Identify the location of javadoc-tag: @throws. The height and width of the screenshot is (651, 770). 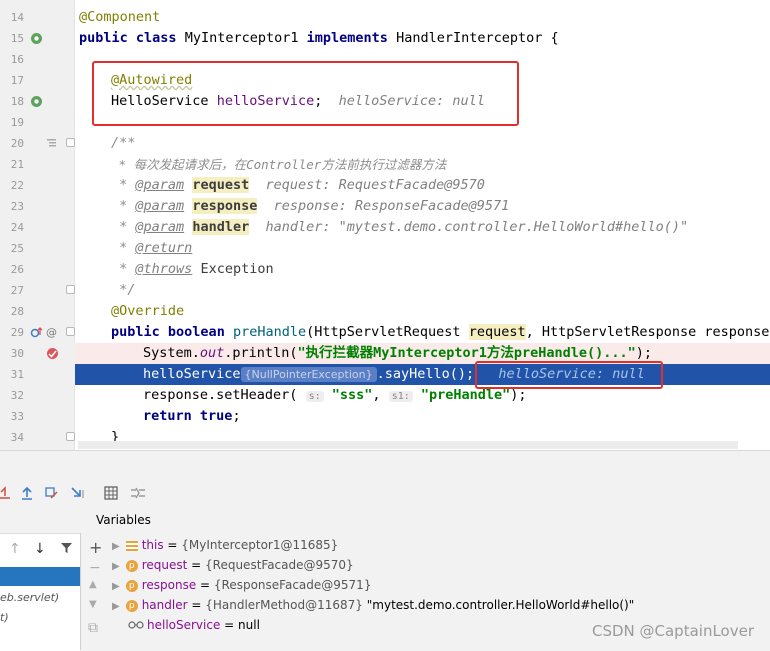
(164, 269).